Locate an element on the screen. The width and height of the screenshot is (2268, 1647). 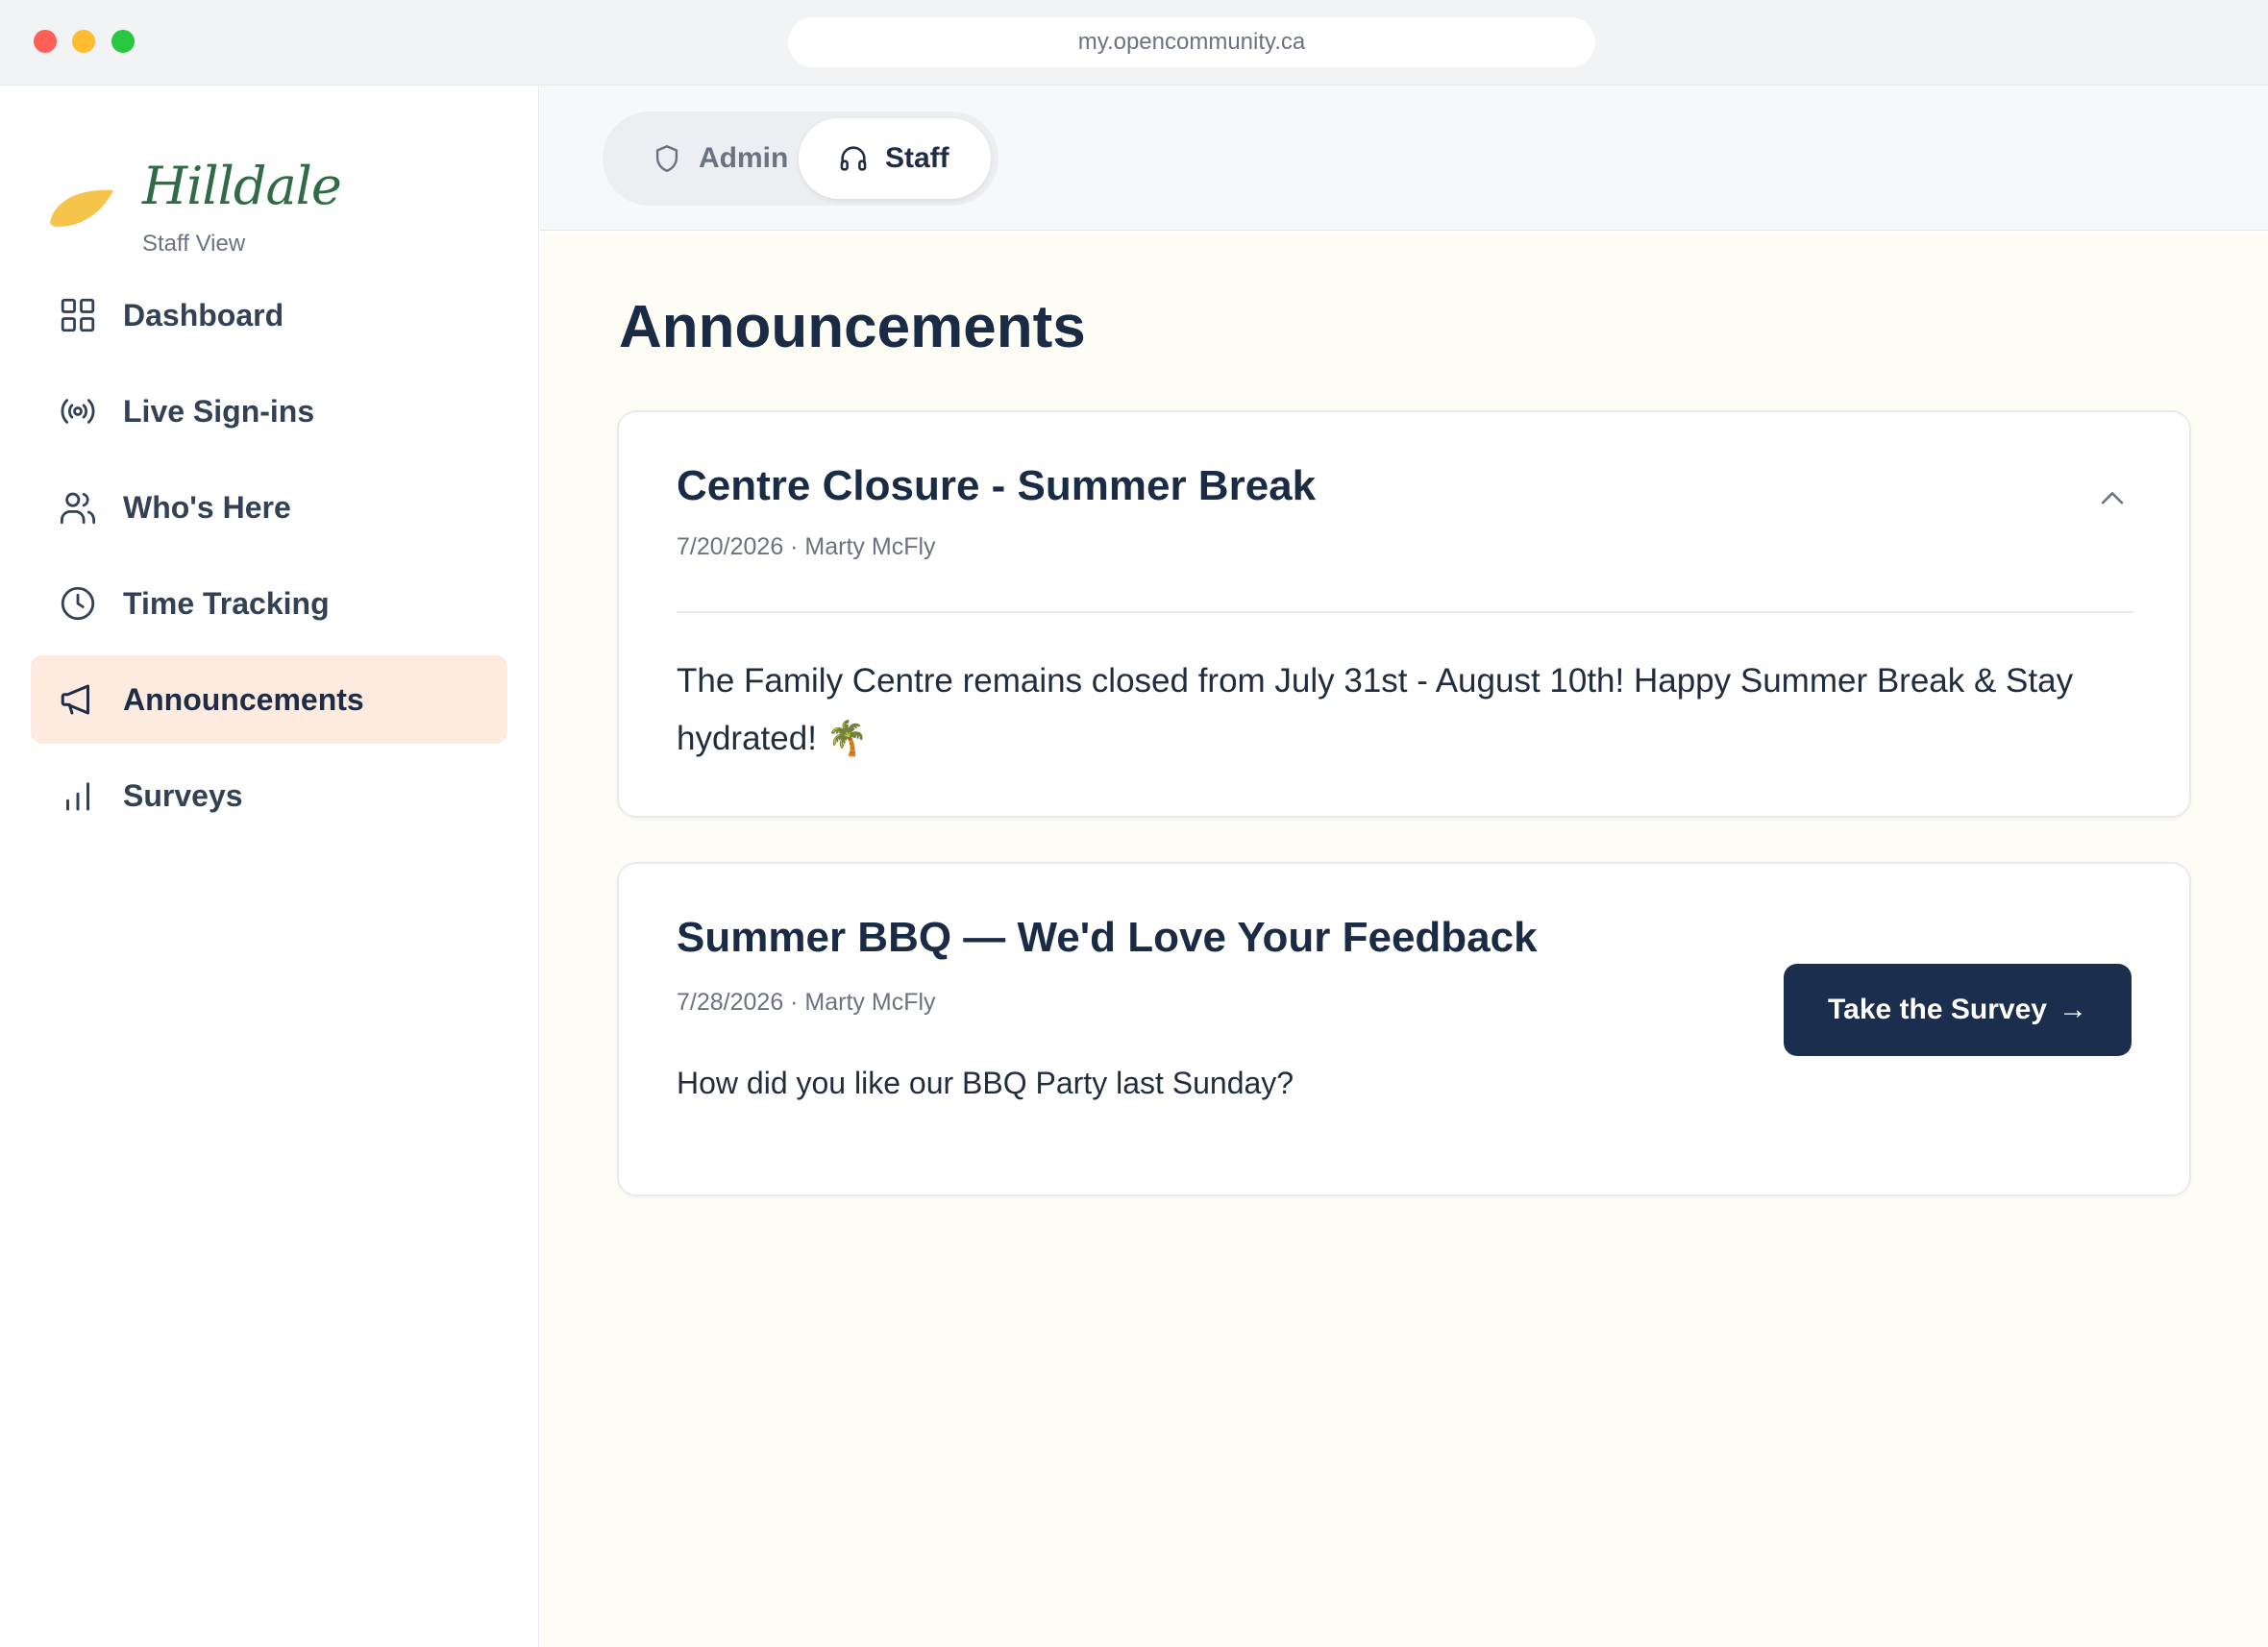
brand-subtitle: Staff View is located at coordinates (194, 244).